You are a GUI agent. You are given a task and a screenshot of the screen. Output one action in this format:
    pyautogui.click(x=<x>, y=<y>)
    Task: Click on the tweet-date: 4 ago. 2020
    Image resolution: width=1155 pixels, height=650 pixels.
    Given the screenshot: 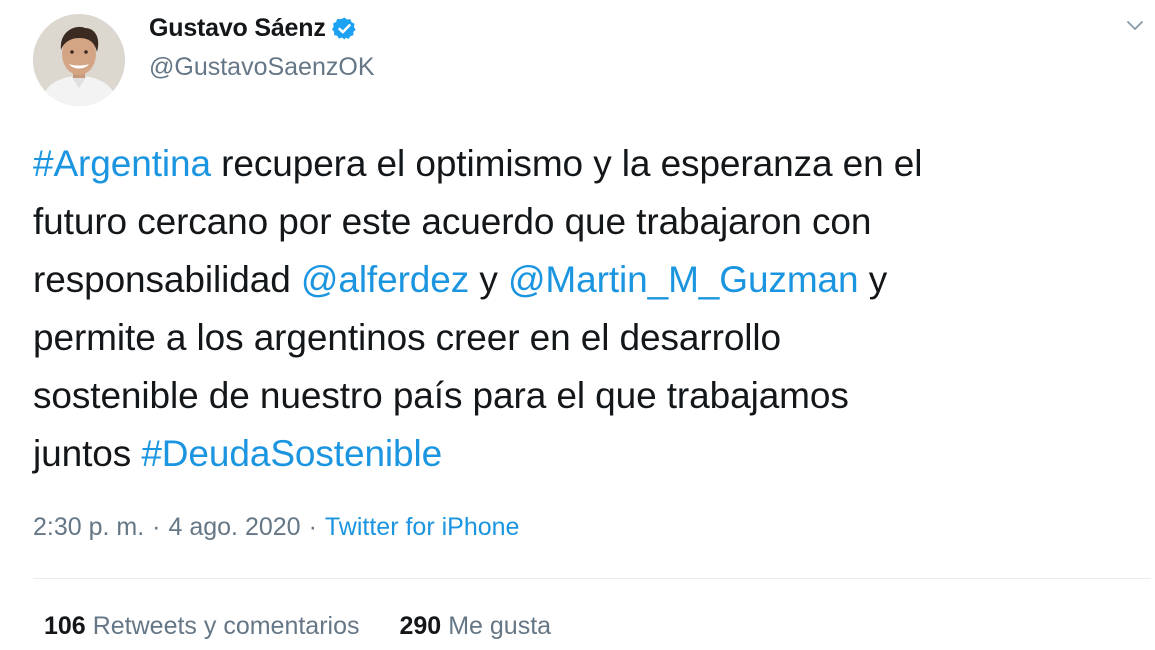 What is the action you would take?
    pyautogui.click(x=235, y=527)
    